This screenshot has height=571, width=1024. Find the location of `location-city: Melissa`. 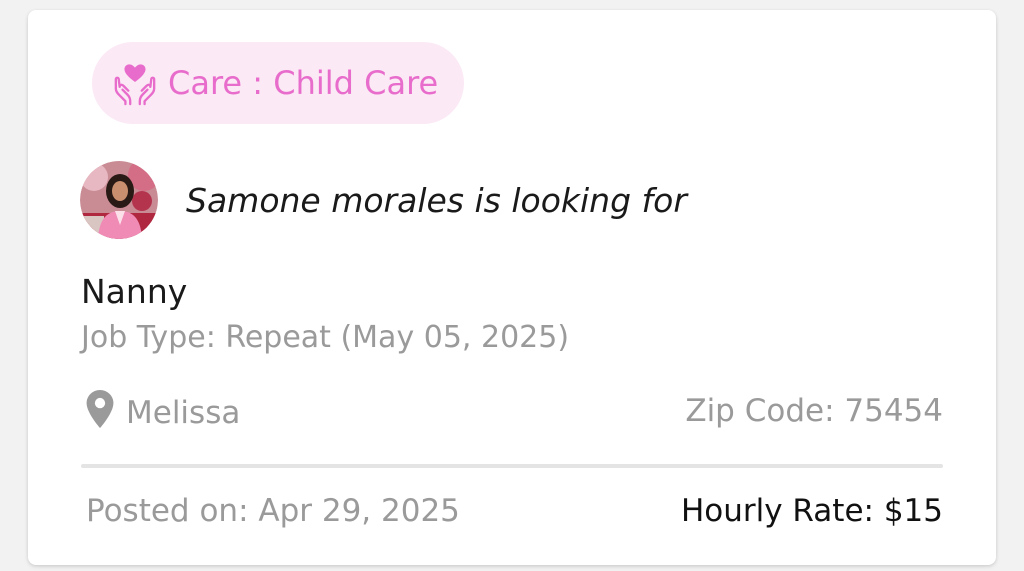

location-city: Melissa is located at coordinates (183, 413).